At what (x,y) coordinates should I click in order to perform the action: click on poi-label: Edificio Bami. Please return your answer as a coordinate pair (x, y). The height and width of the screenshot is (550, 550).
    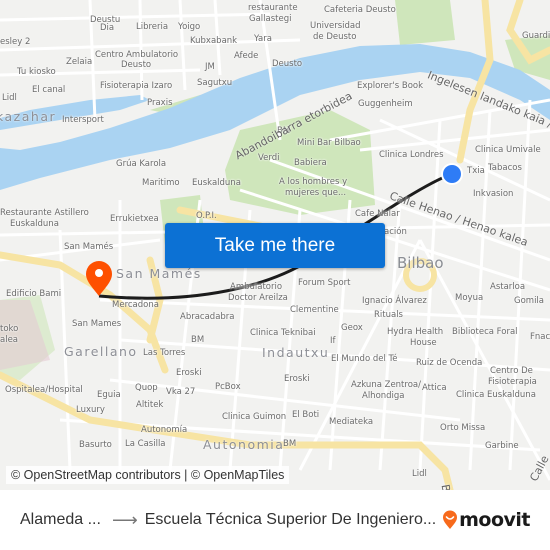
    Looking at the image, I should click on (33, 294).